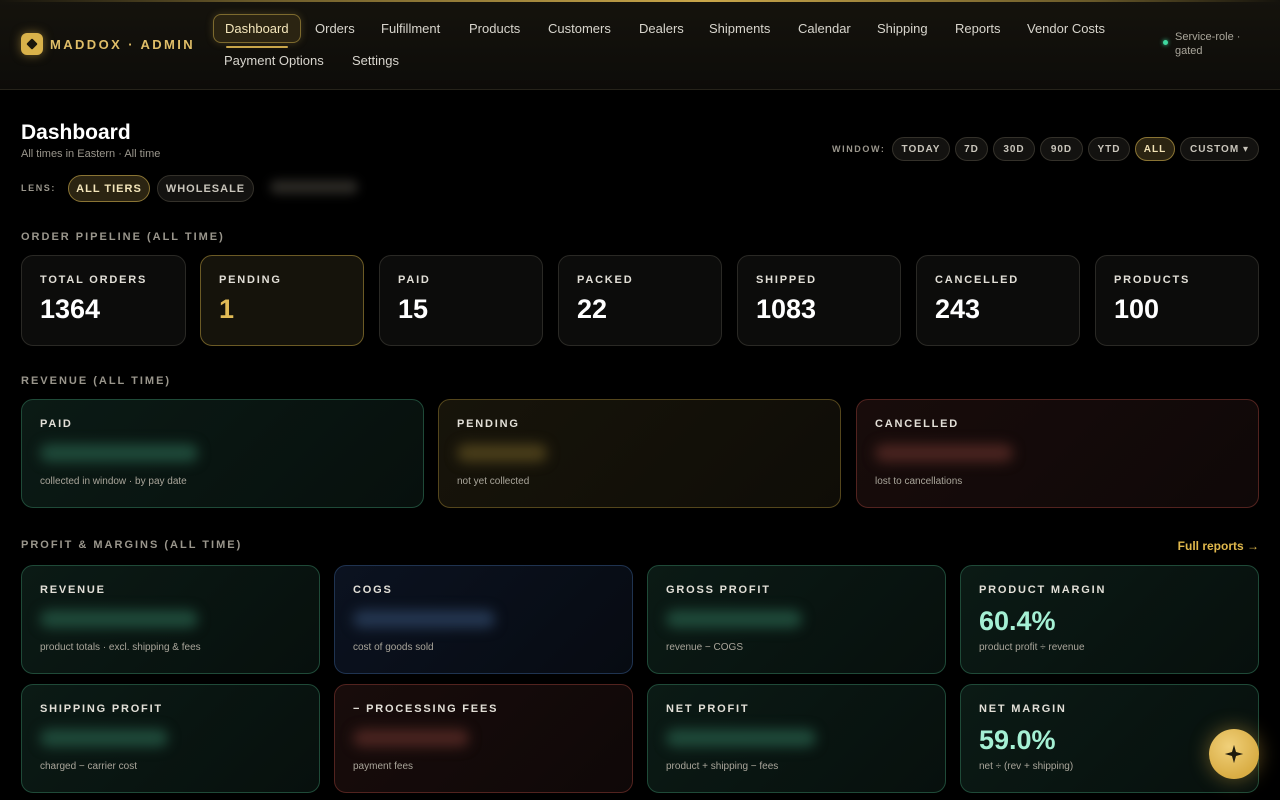 The image size is (1280, 800). I want to click on profit-label: NET MARGIN, so click(1023, 709).